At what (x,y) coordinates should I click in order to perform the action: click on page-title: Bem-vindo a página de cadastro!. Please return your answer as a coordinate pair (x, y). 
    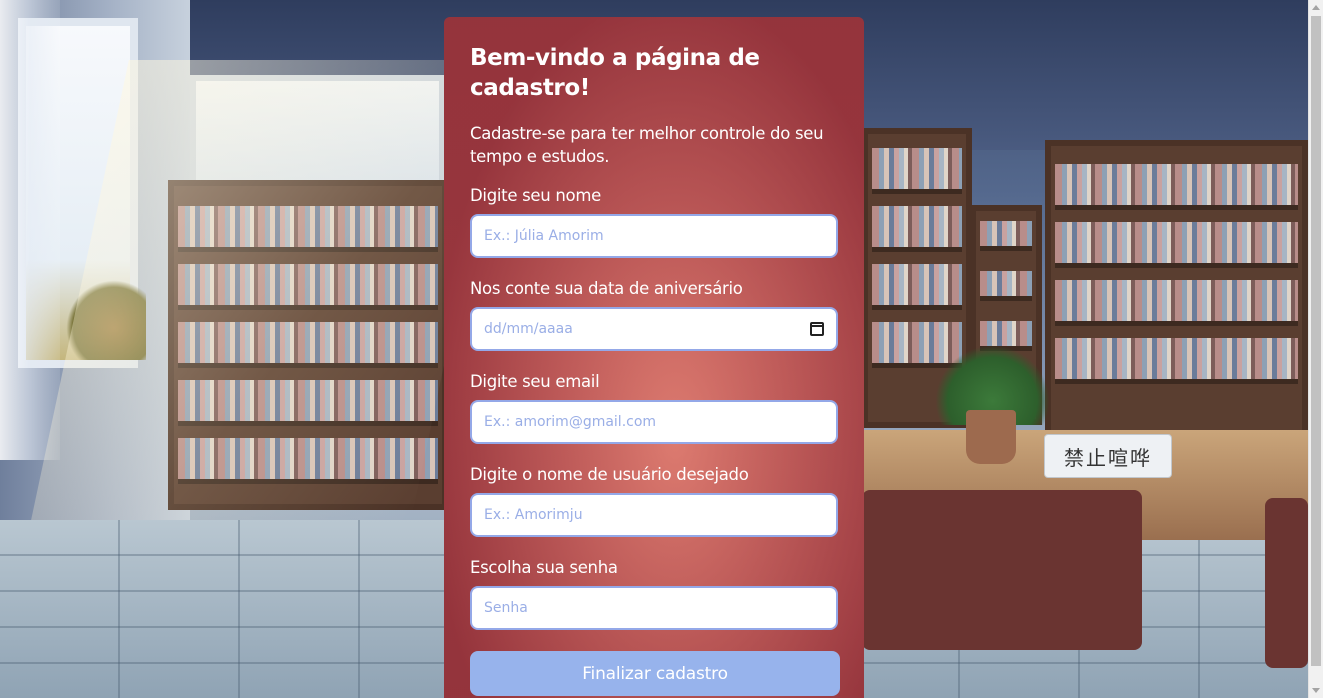
    Looking at the image, I should click on (615, 73).